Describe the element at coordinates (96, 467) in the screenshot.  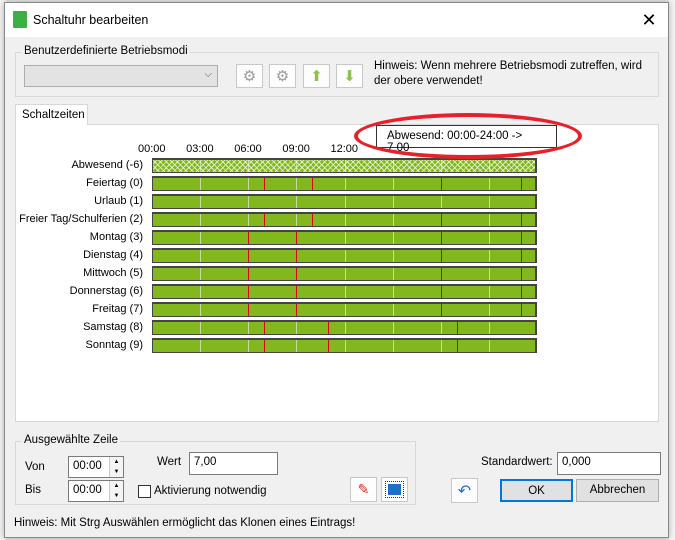
I see `von-field: 00:00 ▲ ▼` at that location.